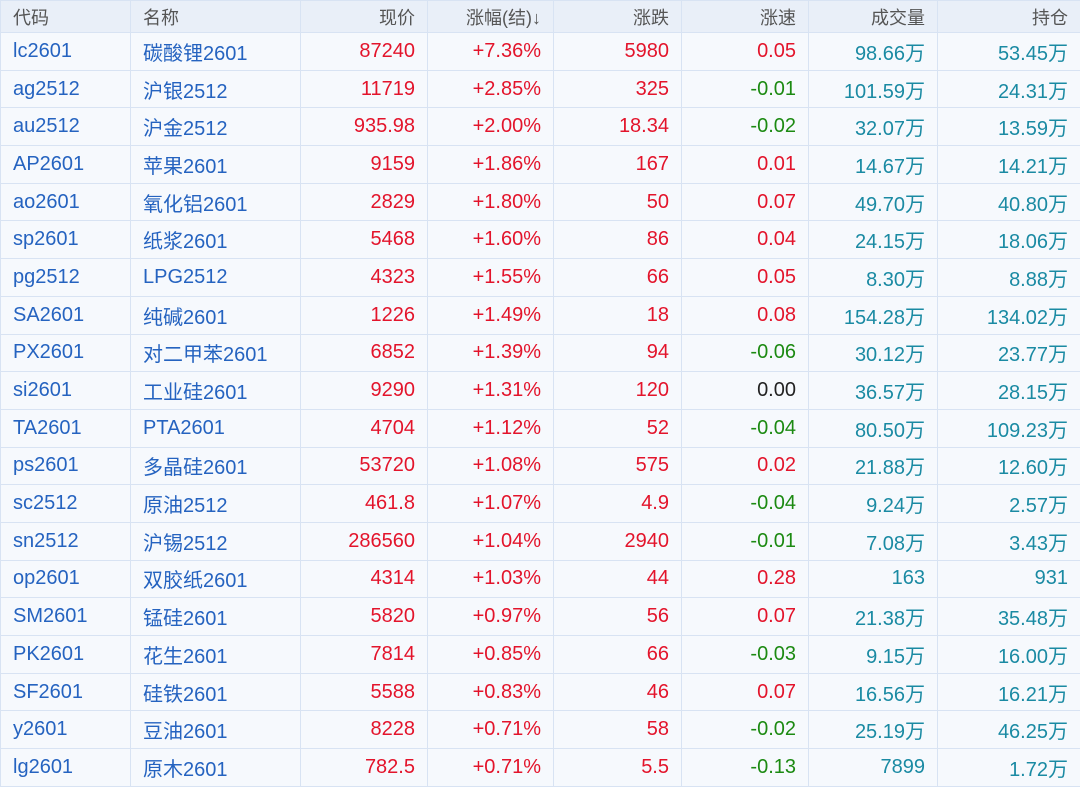  I want to click on column-header-price: 现价, so click(364, 17).